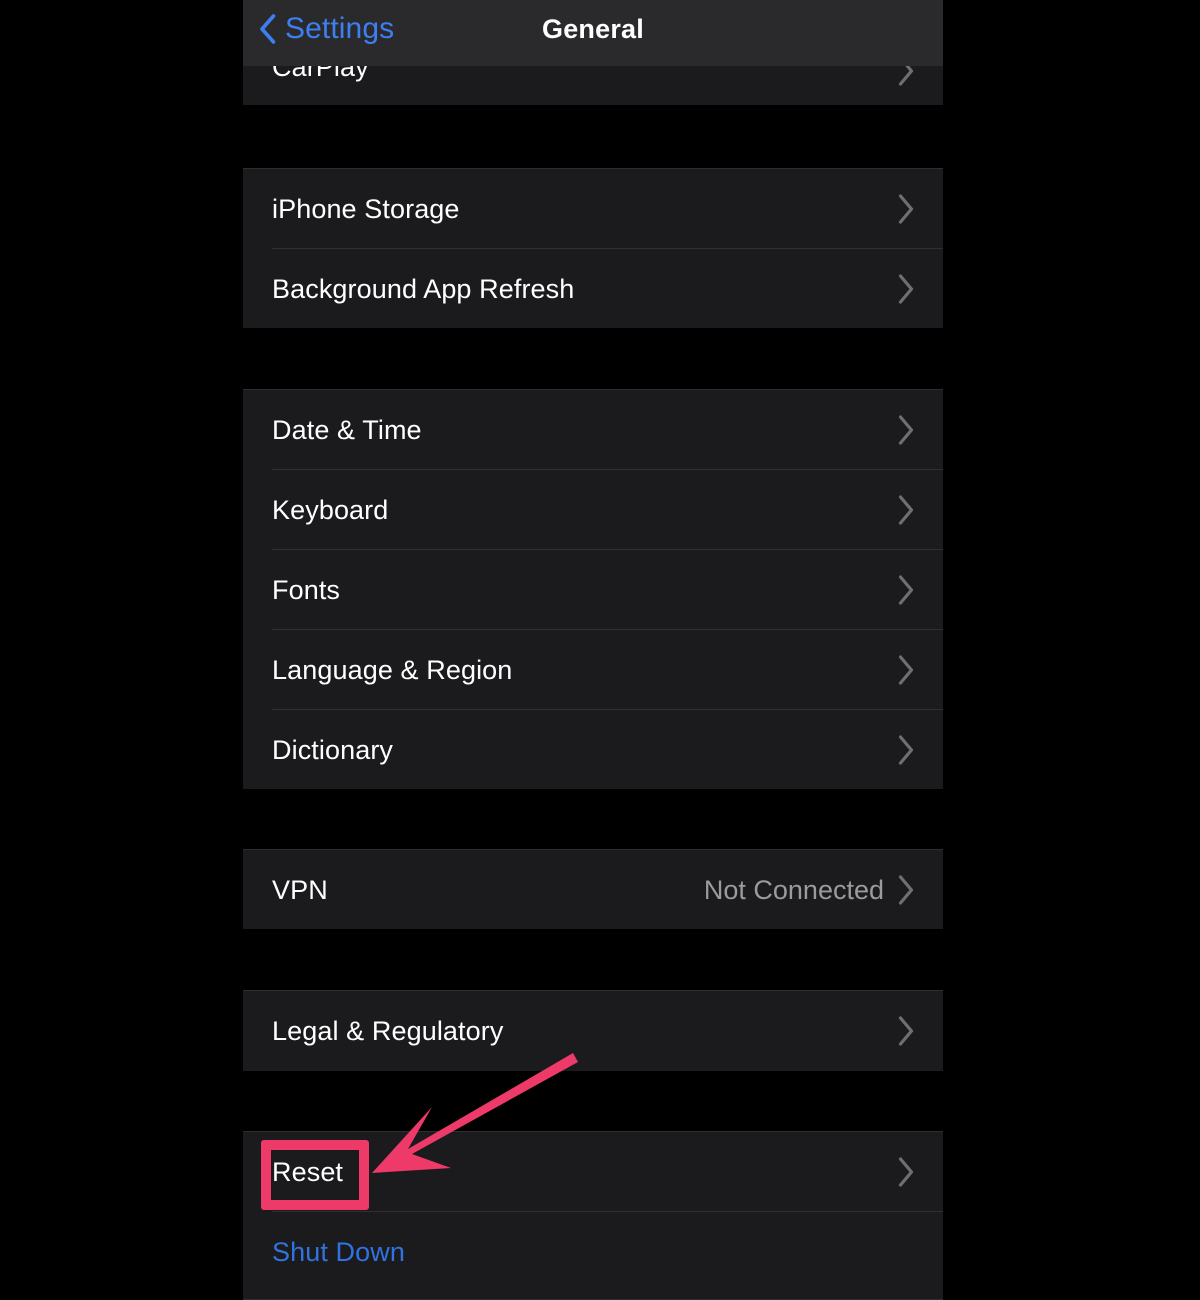  What do you see at coordinates (593, 209) in the screenshot?
I see `settings-row-iphone-storage: iPhone Storage` at bounding box center [593, 209].